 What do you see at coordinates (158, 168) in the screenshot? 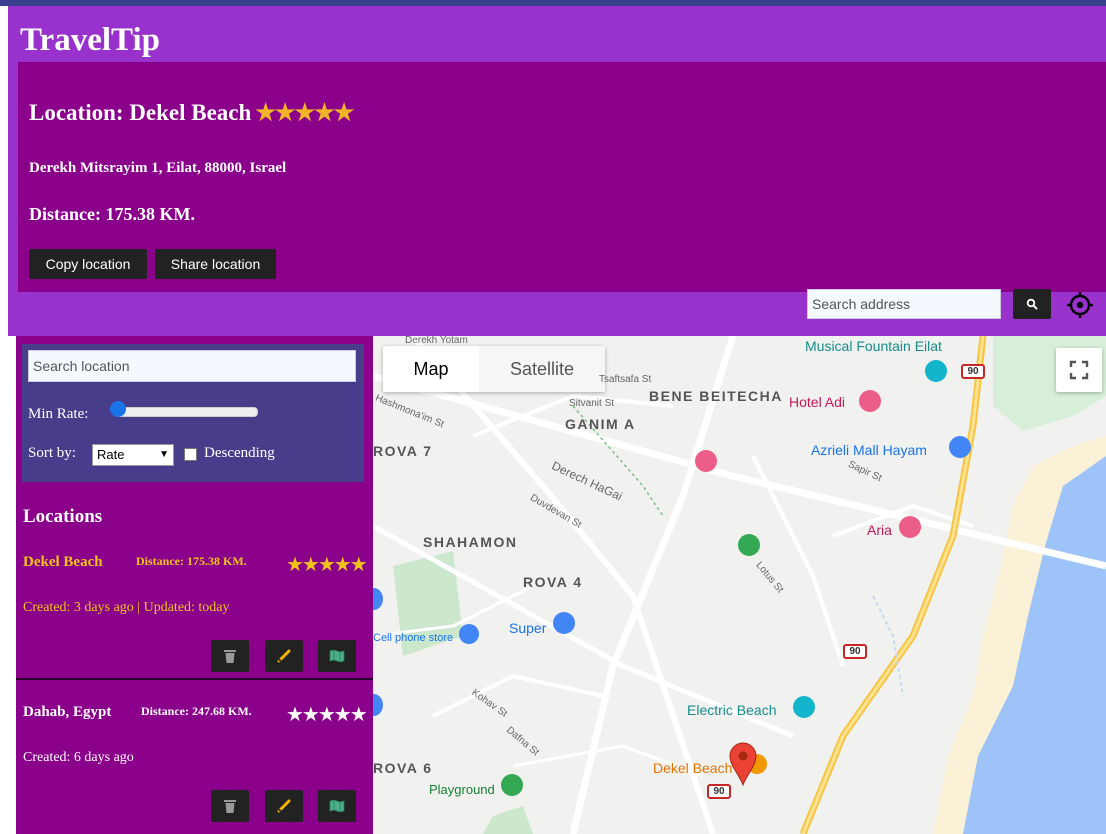
I see `location-address: Derekh Mitsrayim 1, Eilat, 88000, Israel` at bounding box center [158, 168].